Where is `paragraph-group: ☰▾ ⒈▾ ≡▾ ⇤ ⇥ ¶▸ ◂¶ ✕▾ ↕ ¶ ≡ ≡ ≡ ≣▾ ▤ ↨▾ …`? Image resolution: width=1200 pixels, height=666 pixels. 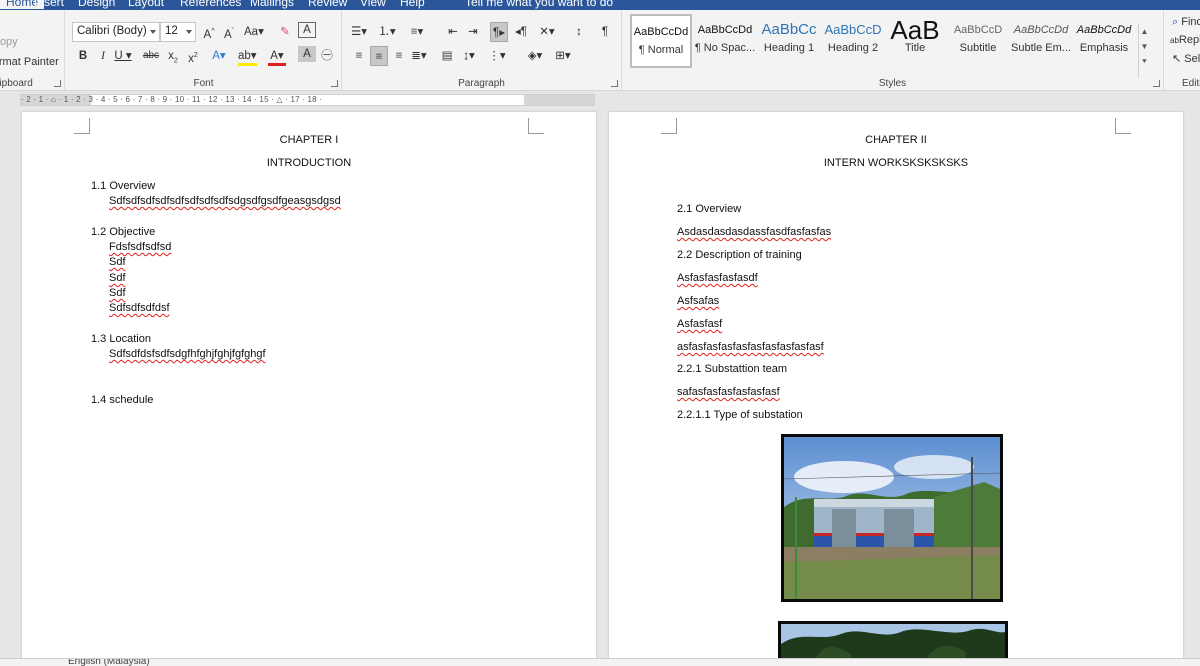
paragraph-group: ☰▾ ⒈▾ ≡▾ ⇤ ⇥ ¶▸ ◂¶ ✕▾ ↕ ¶ ≡ ≡ ≡ ≣▾ ▤ ↨▾ … is located at coordinates (482, 50).